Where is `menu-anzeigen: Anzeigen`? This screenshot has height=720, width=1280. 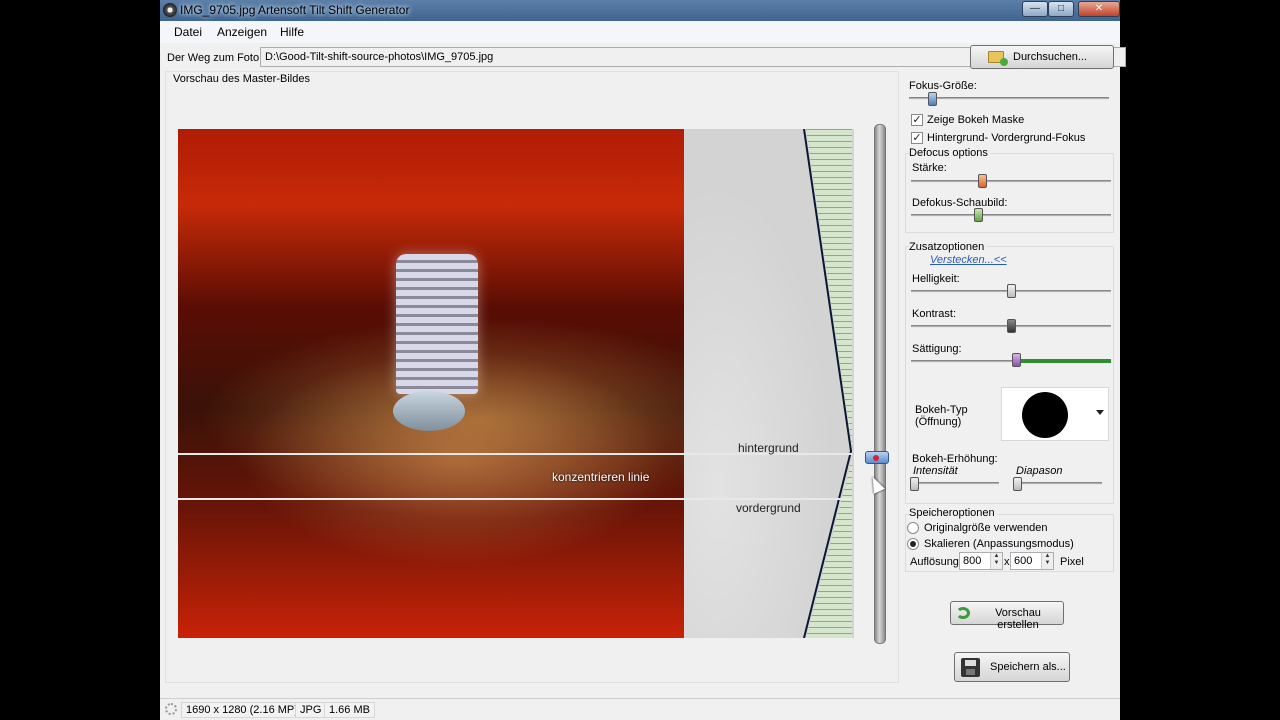 menu-anzeigen: Anzeigen is located at coordinates (242, 32).